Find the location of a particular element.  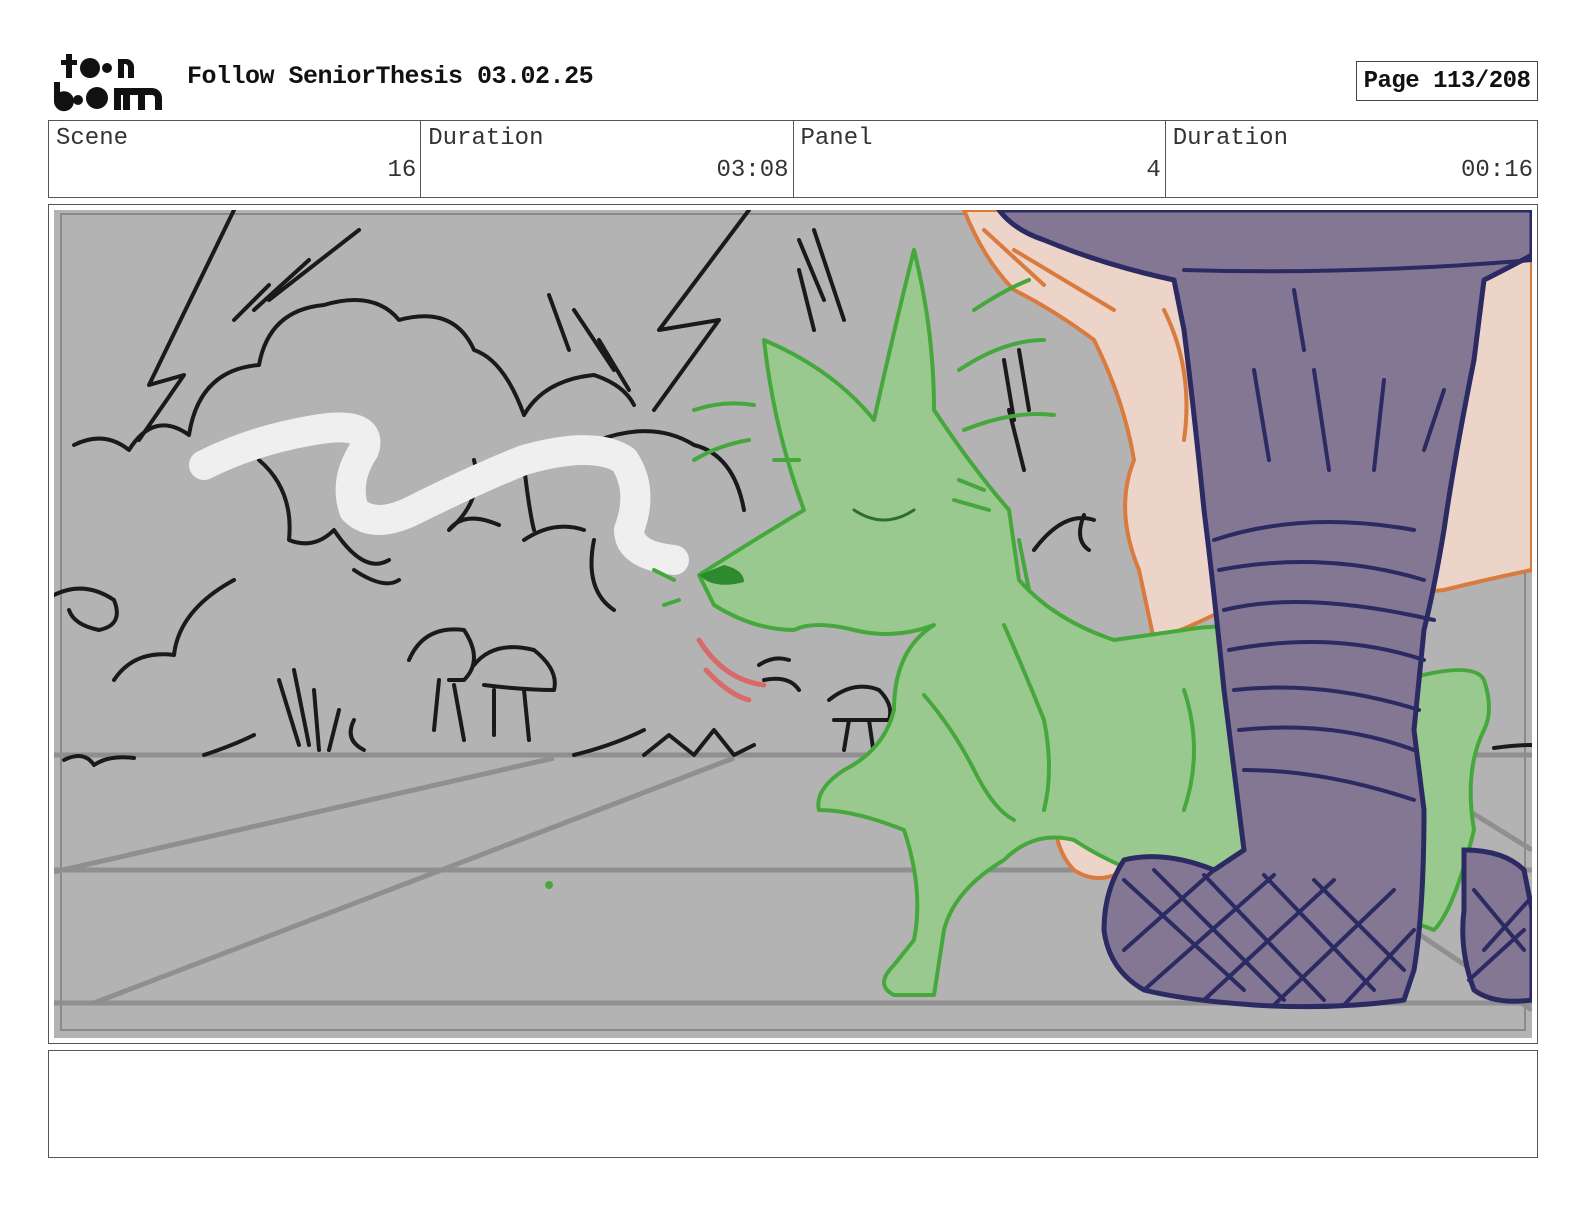

panel-duration-value: 00:16 is located at coordinates (1496, 170).